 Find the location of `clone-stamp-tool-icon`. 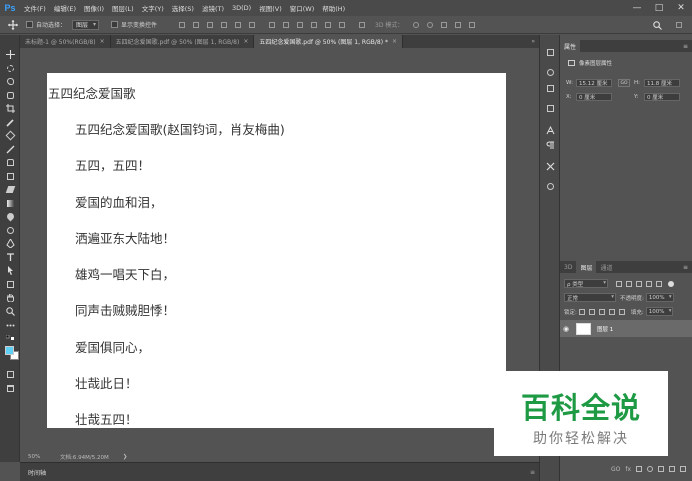

clone-stamp-tool-icon is located at coordinates (10, 162).